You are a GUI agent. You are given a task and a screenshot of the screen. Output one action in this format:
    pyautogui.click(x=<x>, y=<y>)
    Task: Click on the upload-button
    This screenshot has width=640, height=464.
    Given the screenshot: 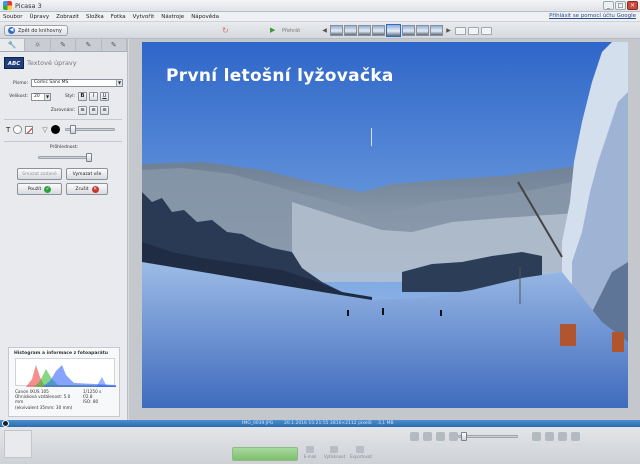 What is the action you would take?
    pyautogui.click(x=265, y=454)
    